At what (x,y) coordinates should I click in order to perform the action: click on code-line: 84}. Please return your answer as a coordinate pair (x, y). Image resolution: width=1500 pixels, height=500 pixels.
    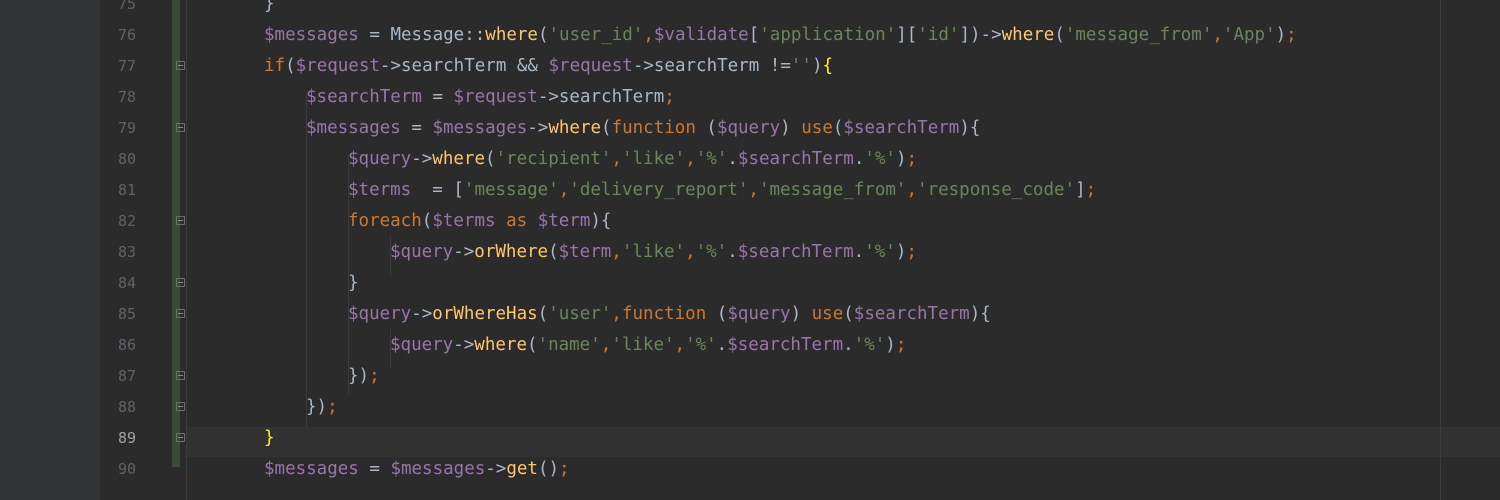
    Looking at the image, I should click on (750, 283).